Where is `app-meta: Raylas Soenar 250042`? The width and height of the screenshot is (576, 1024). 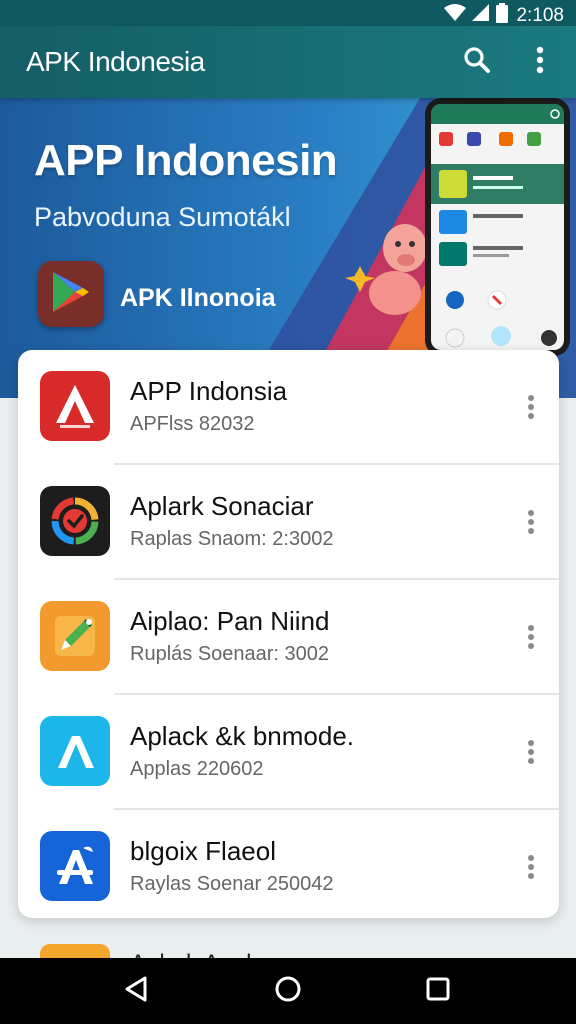 app-meta: Raylas Soenar 250042 is located at coordinates (232, 884).